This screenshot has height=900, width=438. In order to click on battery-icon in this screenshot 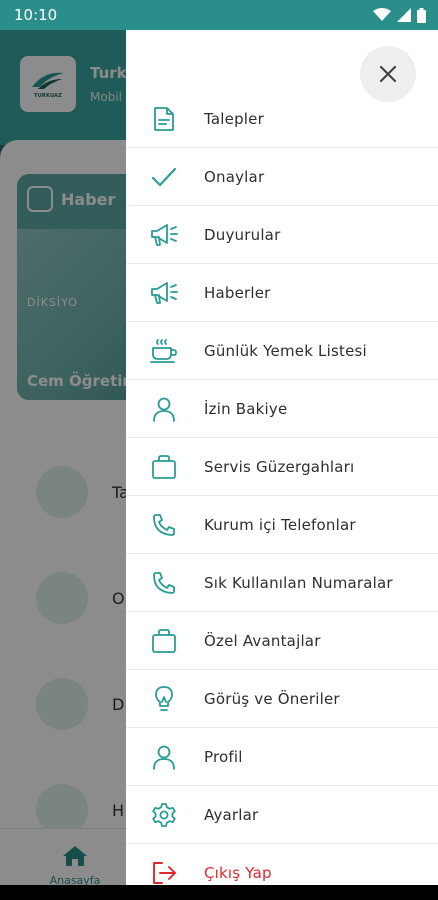, I will do `click(421, 15)`.